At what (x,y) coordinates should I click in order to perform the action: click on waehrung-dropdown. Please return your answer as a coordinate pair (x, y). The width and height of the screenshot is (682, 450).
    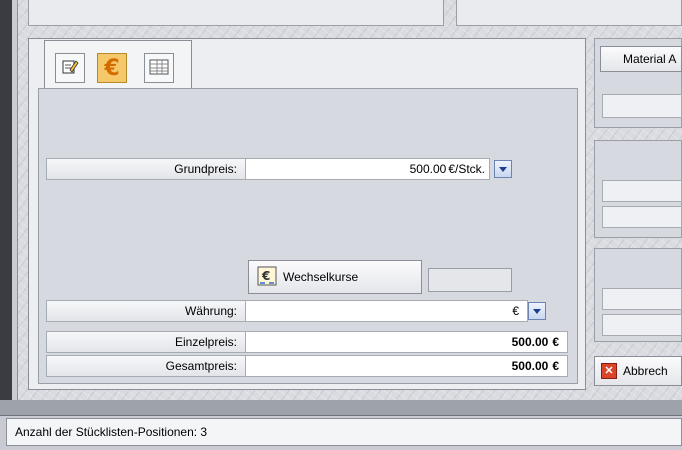
    Looking at the image, I should click on (537, 311).